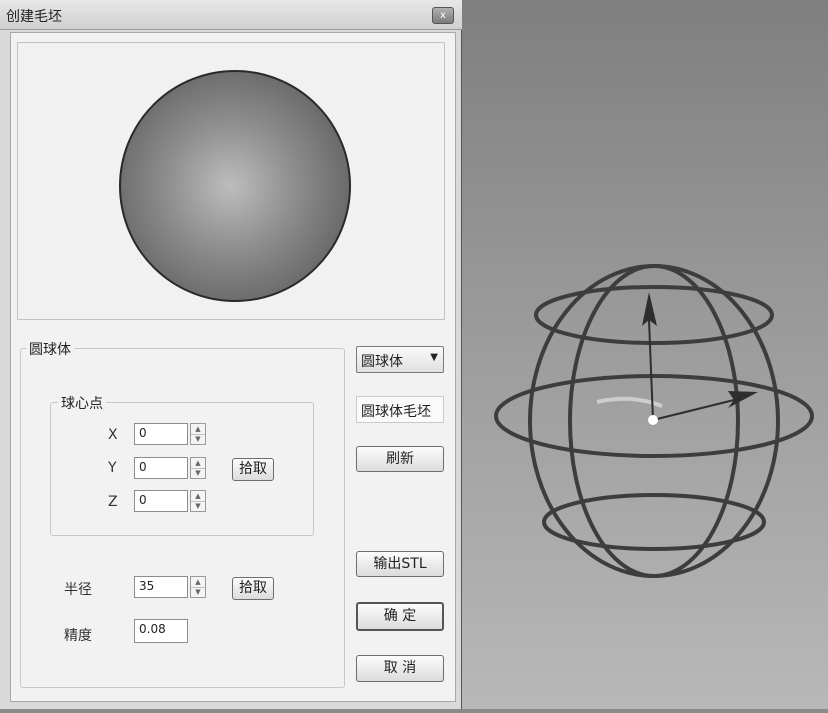 This screenshot has height=713, width=828. I want to click on window-title: 创建毛坯, so click(34, 17).